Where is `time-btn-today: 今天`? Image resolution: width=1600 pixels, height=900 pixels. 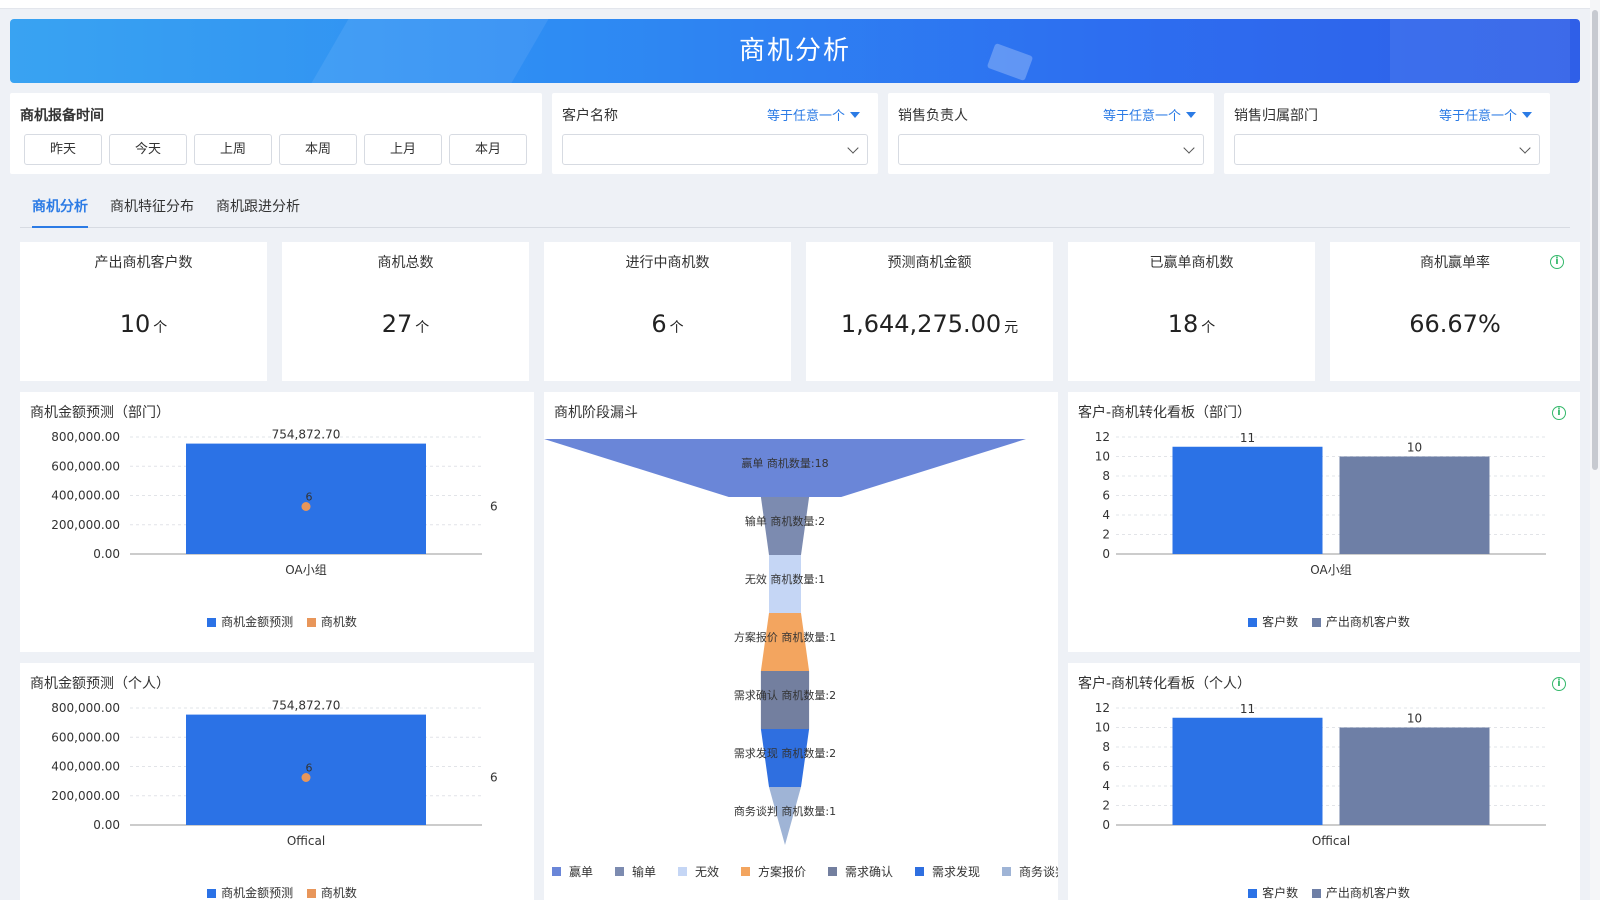 time-btn-today: 今天 is located at coordinates (148, 149).